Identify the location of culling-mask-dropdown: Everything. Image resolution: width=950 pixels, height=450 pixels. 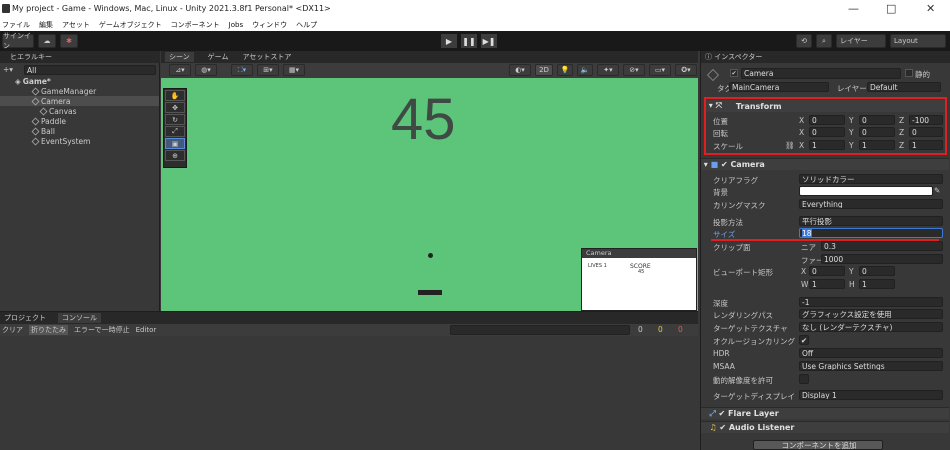
(871, 204).